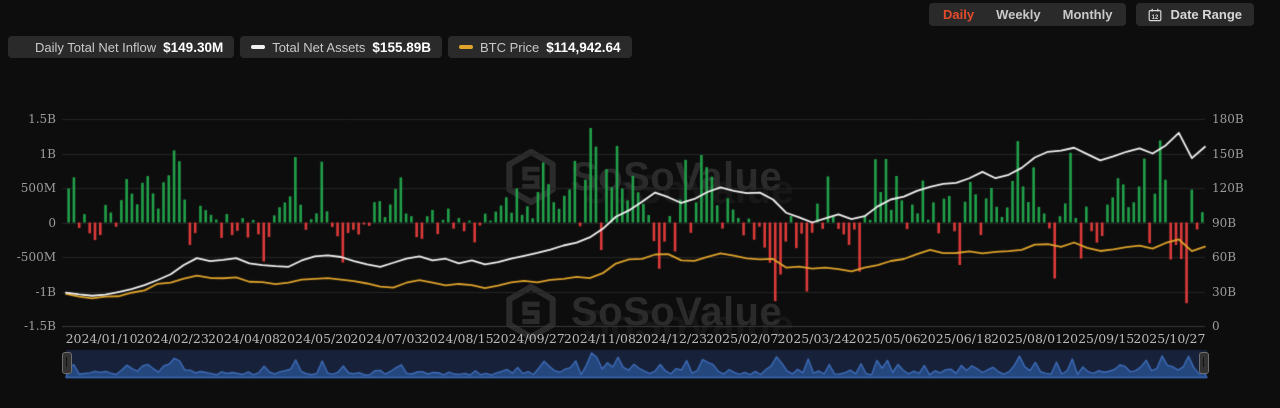 This screenshot has height=408, width=1280. Describe the element at coordinates (1204, 363) in the screenshot. I see `navigator-right-handle` at that location.